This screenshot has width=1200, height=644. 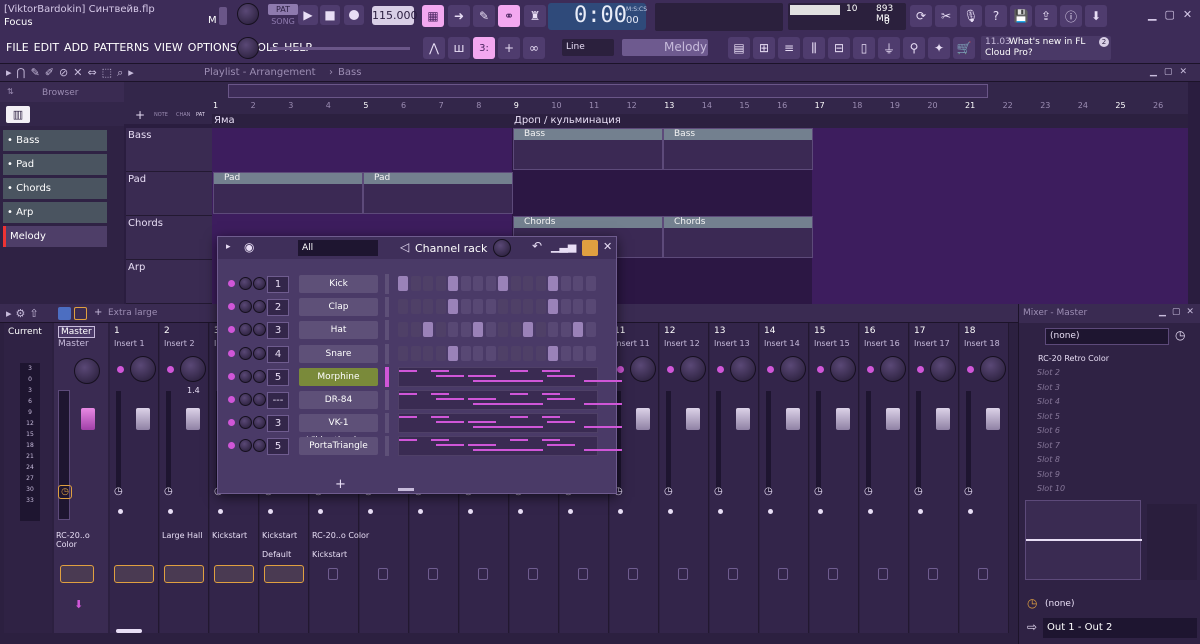 What do you see at coordinates (509, 16) in the screenshot?
I see `wait-input-button: ⚭` at bounding box center [509, 16].